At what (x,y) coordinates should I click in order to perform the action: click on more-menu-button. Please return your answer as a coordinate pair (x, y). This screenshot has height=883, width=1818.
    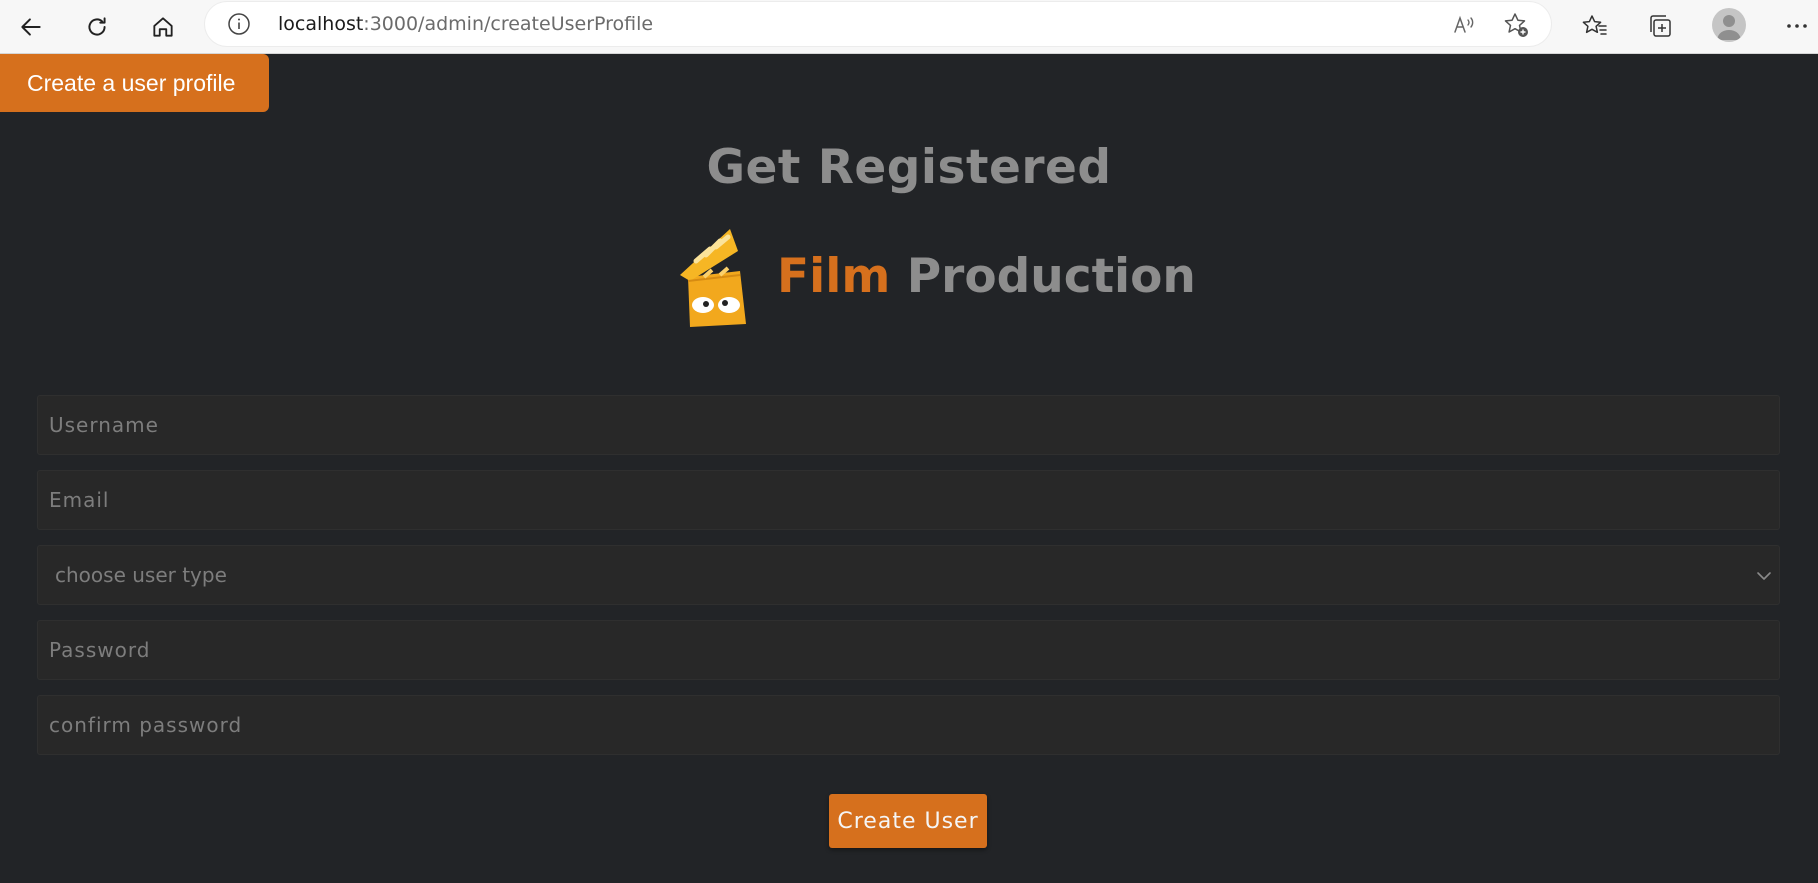
    Looking at the image, I should click on (1797, 26).